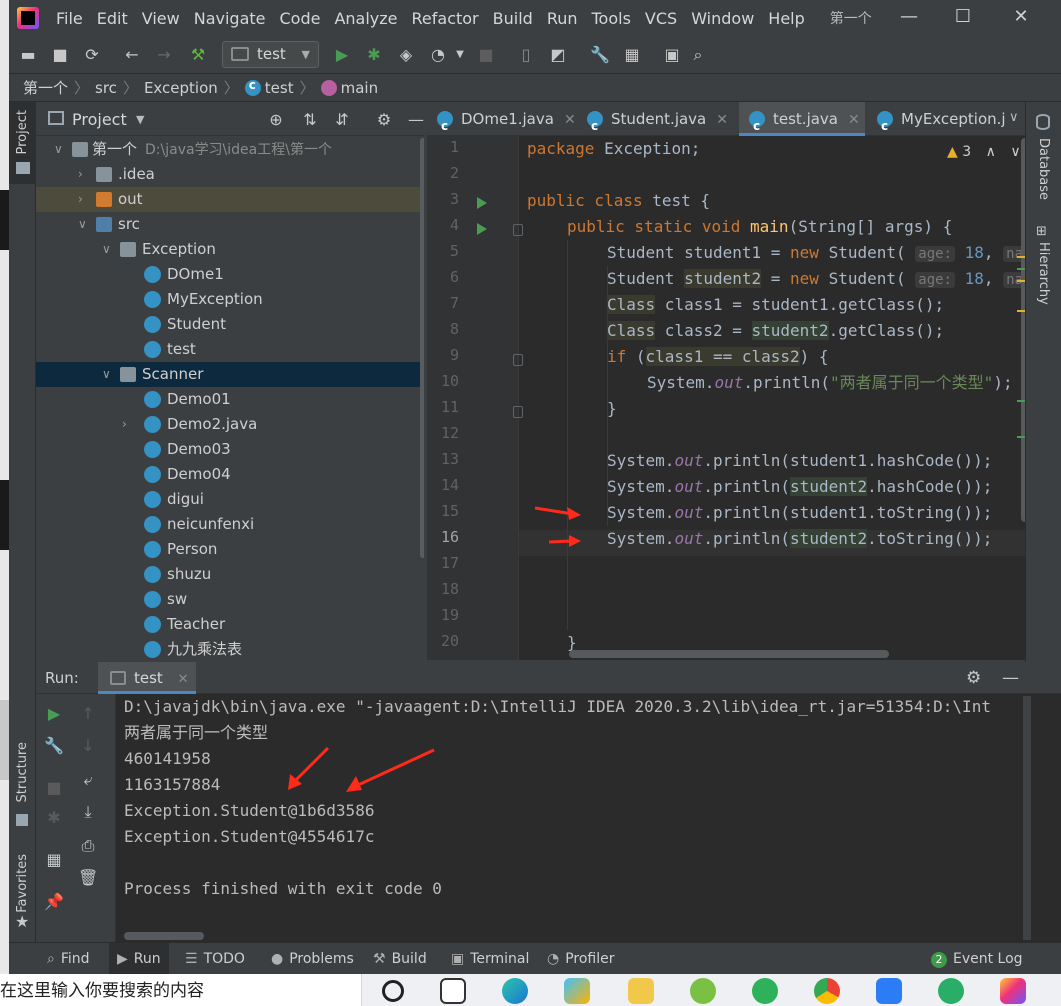 Image resolution: width=1061 pixels, height=1006 pixels. What do you see at coordinates (937, 122) in the screenshot?
I see `tab-myexception: MyException.j` at bounding box center [937, 122].